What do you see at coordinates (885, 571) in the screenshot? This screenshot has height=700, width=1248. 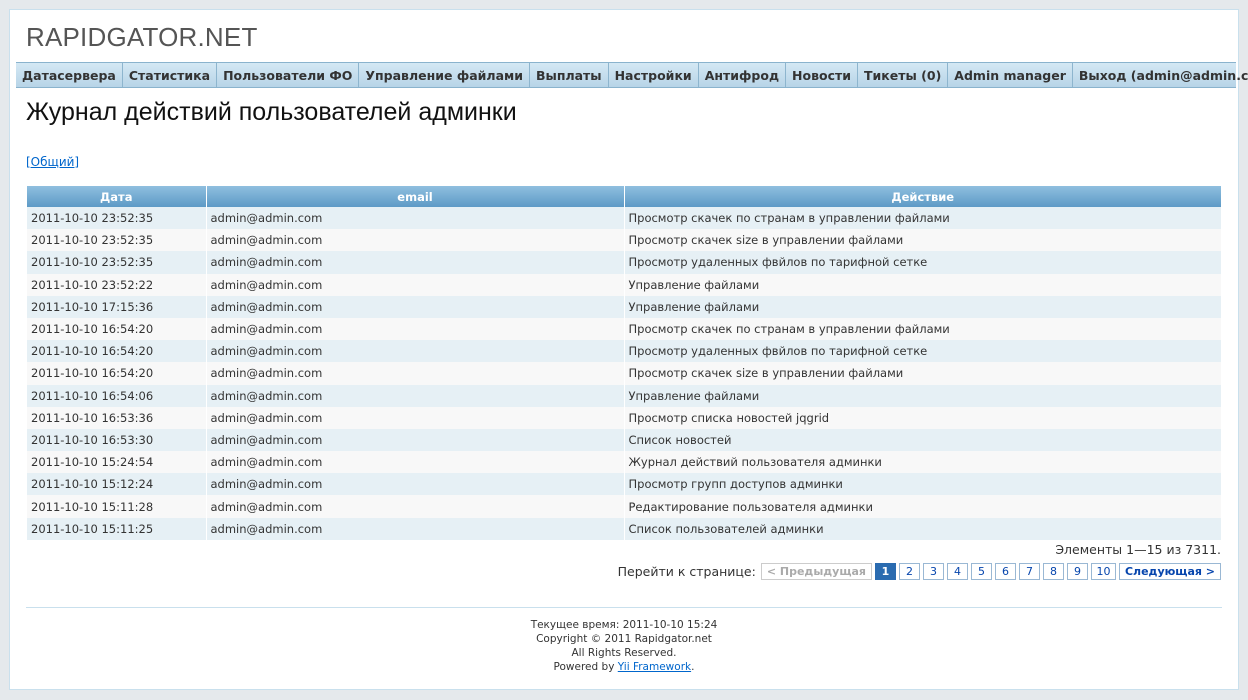 I see `page-button-1: 1` at bounding box center [885, 571].